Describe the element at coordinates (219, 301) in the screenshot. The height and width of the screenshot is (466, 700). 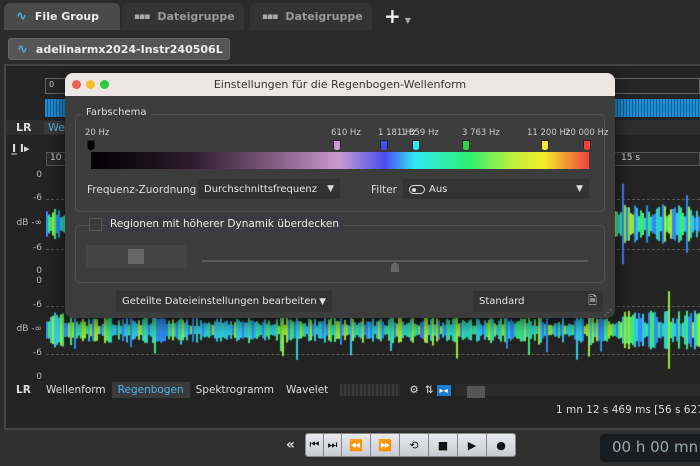
I see `shared-settings-label: Geteilte Dateieinstellungen bearbeiten` at that location.